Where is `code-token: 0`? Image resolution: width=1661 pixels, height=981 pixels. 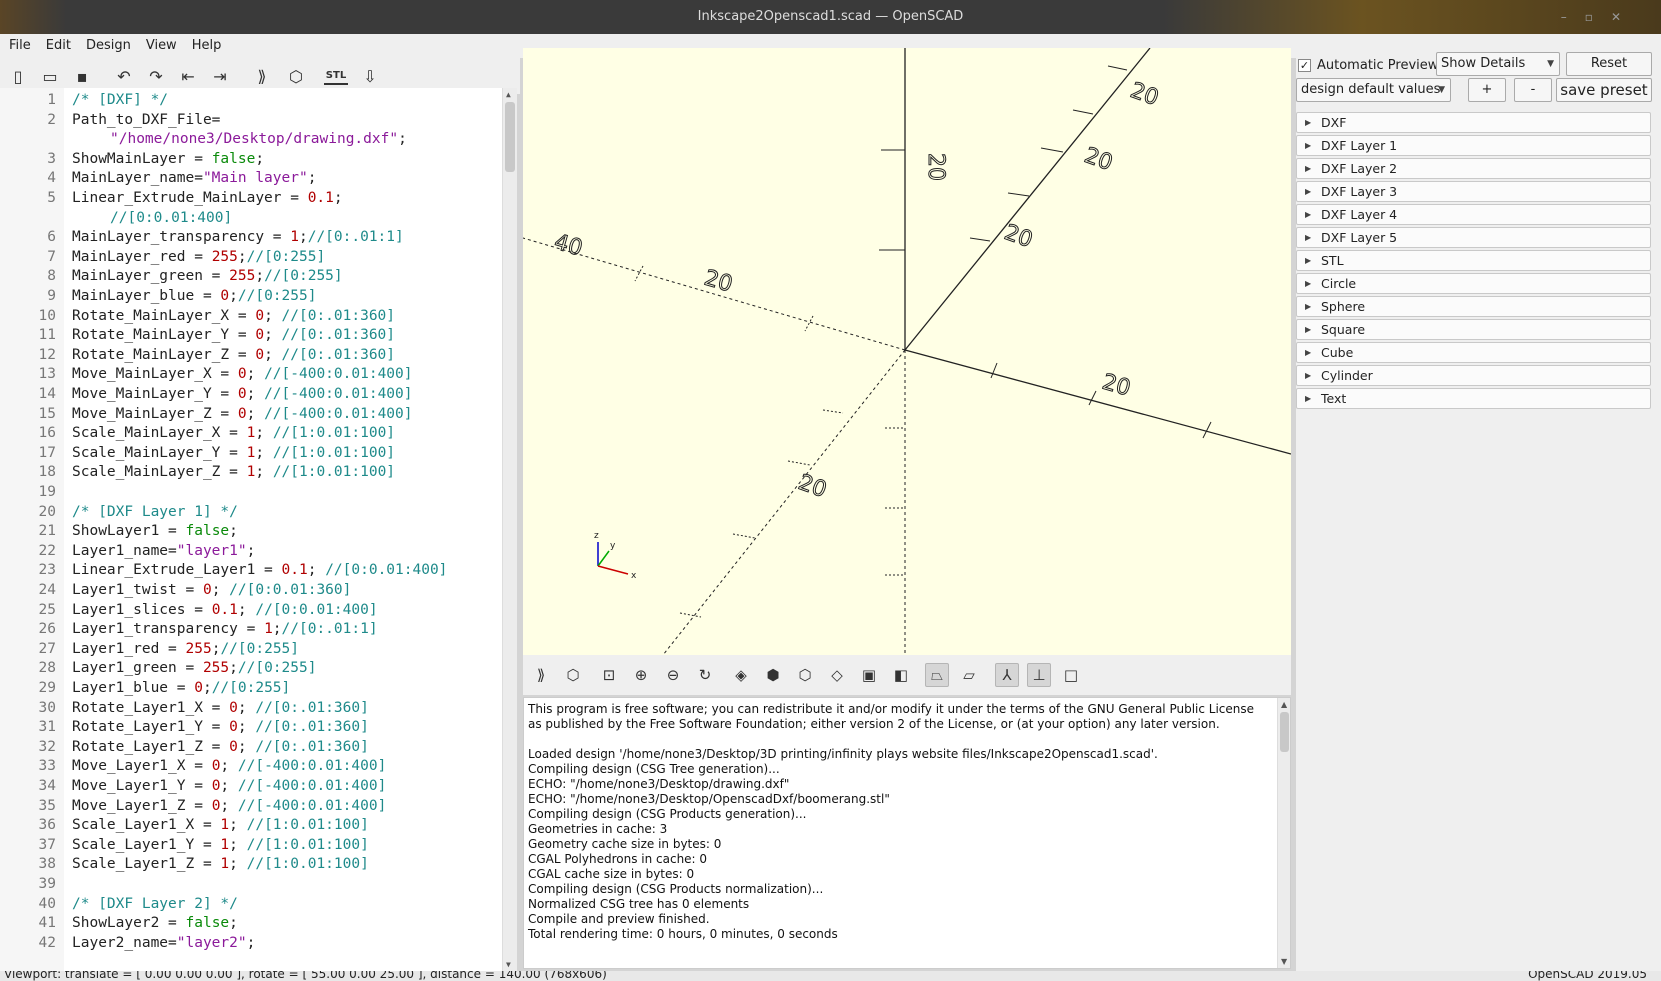 code-token: 0 is located at coordinates (242, 374).